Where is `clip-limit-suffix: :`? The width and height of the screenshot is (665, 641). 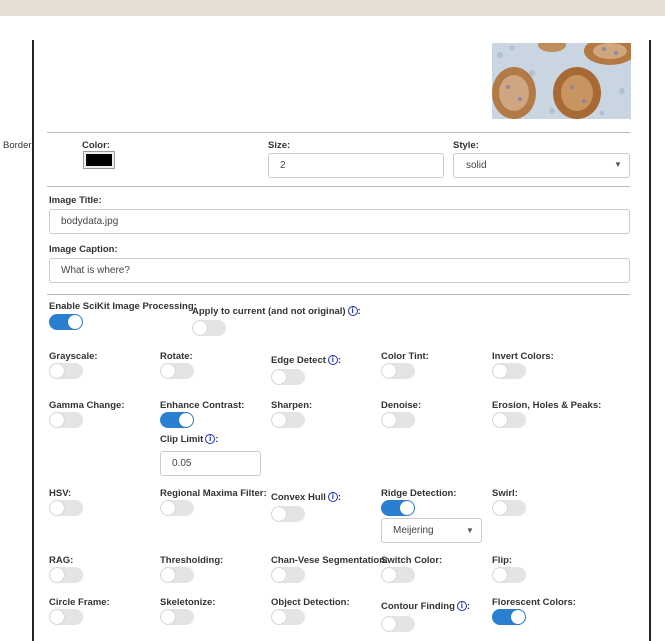
clip-limit-suffix: : is located at coordinates (217, 439).